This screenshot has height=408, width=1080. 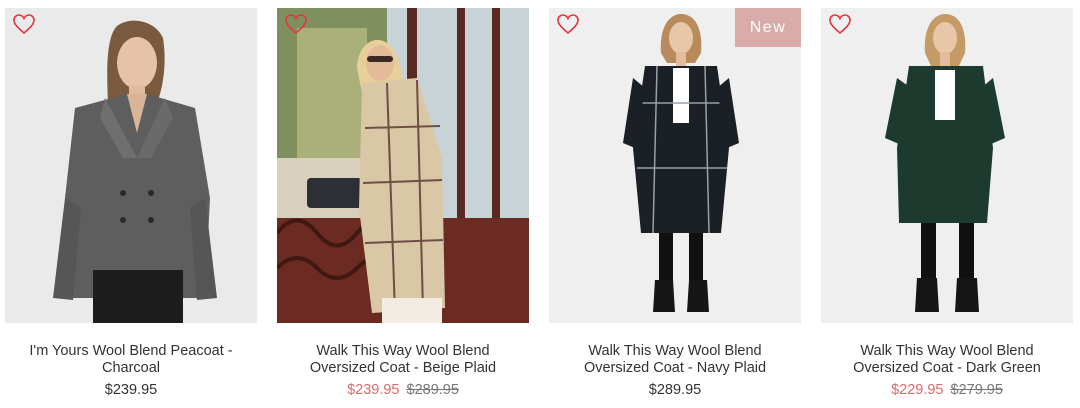 What do you see at coordinates (947, 368) in the screenshot?
I see `product-name-line2: Oversized Coat - Dark Green` at bounding box center [947, 368].